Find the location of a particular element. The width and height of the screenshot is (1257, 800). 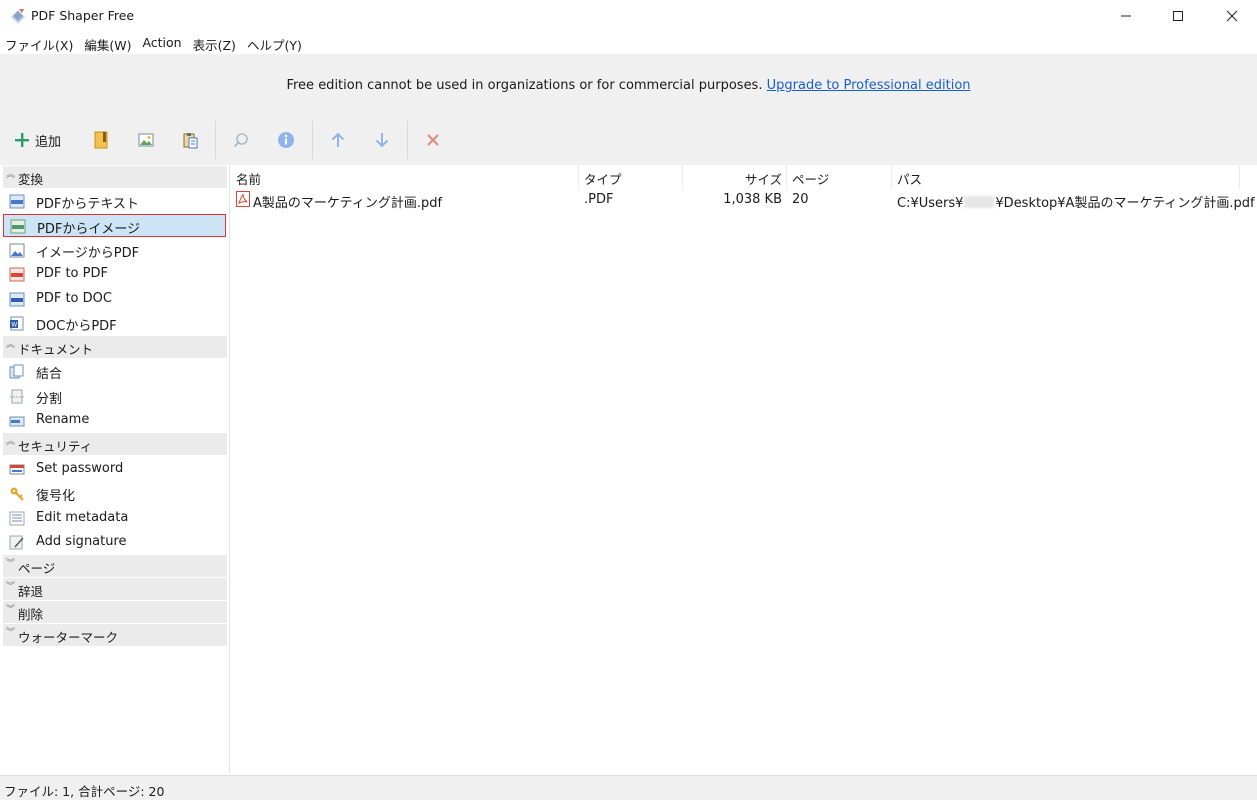

move-up-button is located at coordinates (338, 140).